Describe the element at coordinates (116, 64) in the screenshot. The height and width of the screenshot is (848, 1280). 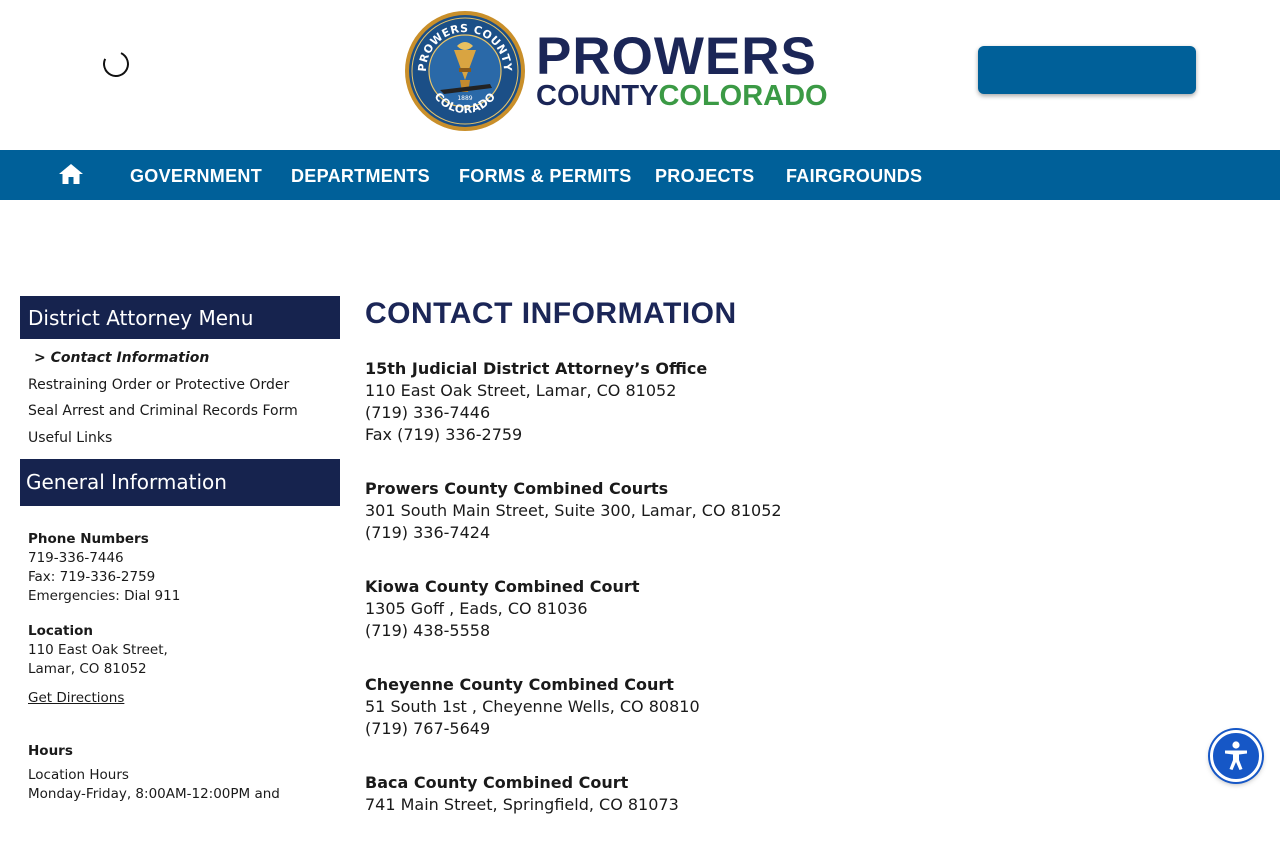
I see `loading-spinner-icon` at that location.